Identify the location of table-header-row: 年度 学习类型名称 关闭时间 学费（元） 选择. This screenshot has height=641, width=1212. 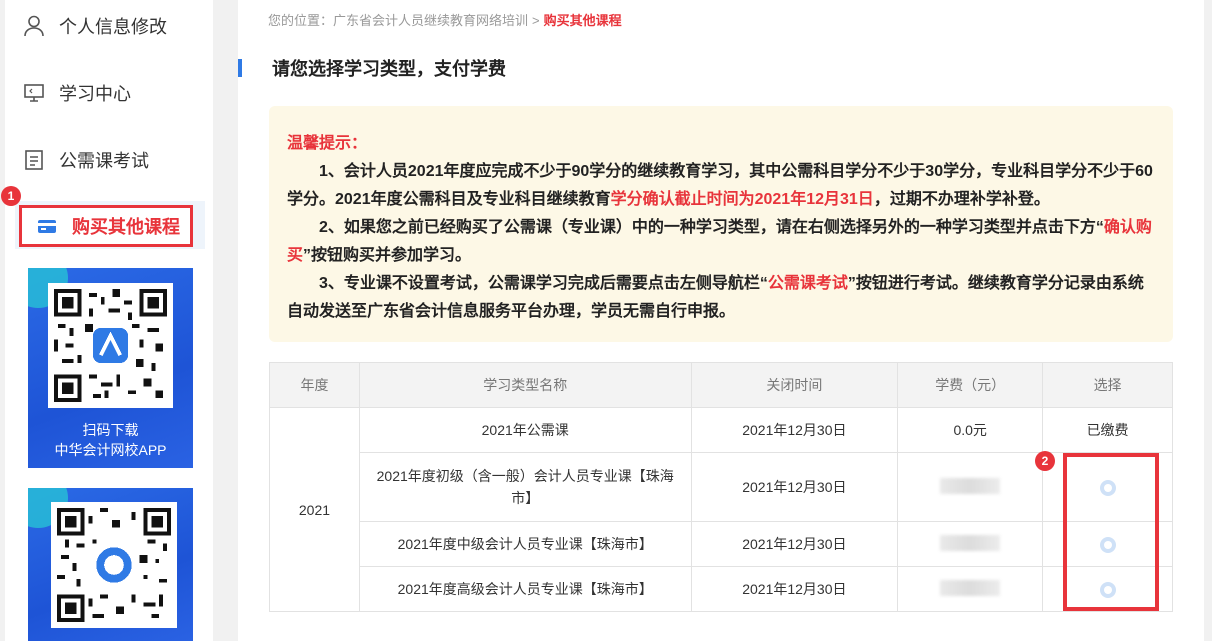
(721, 385).